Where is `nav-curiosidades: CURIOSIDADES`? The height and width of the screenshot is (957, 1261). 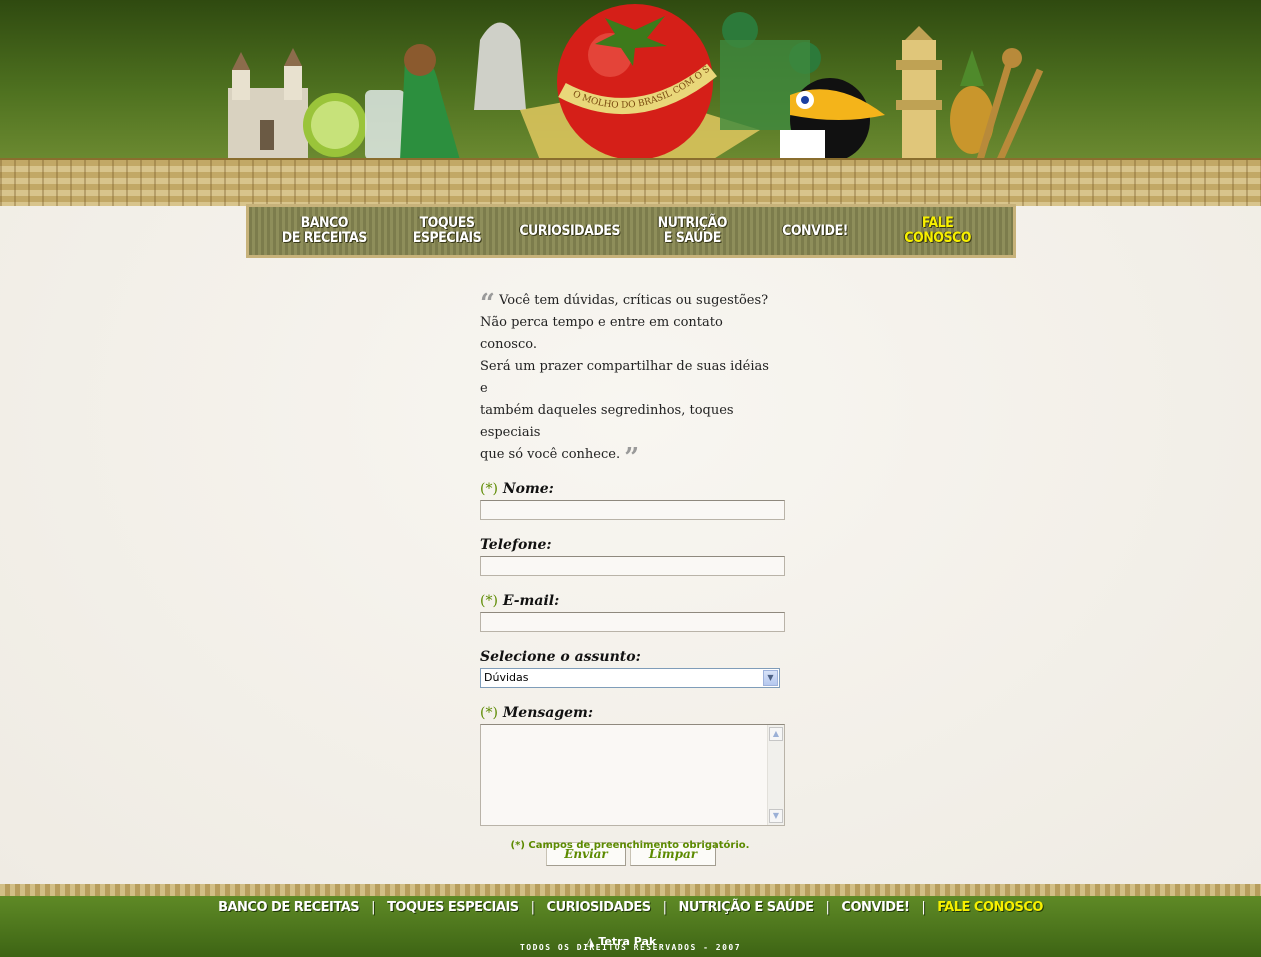
nav-curiosidades: CURIOSIDADES is located at coordinates (570, 231).